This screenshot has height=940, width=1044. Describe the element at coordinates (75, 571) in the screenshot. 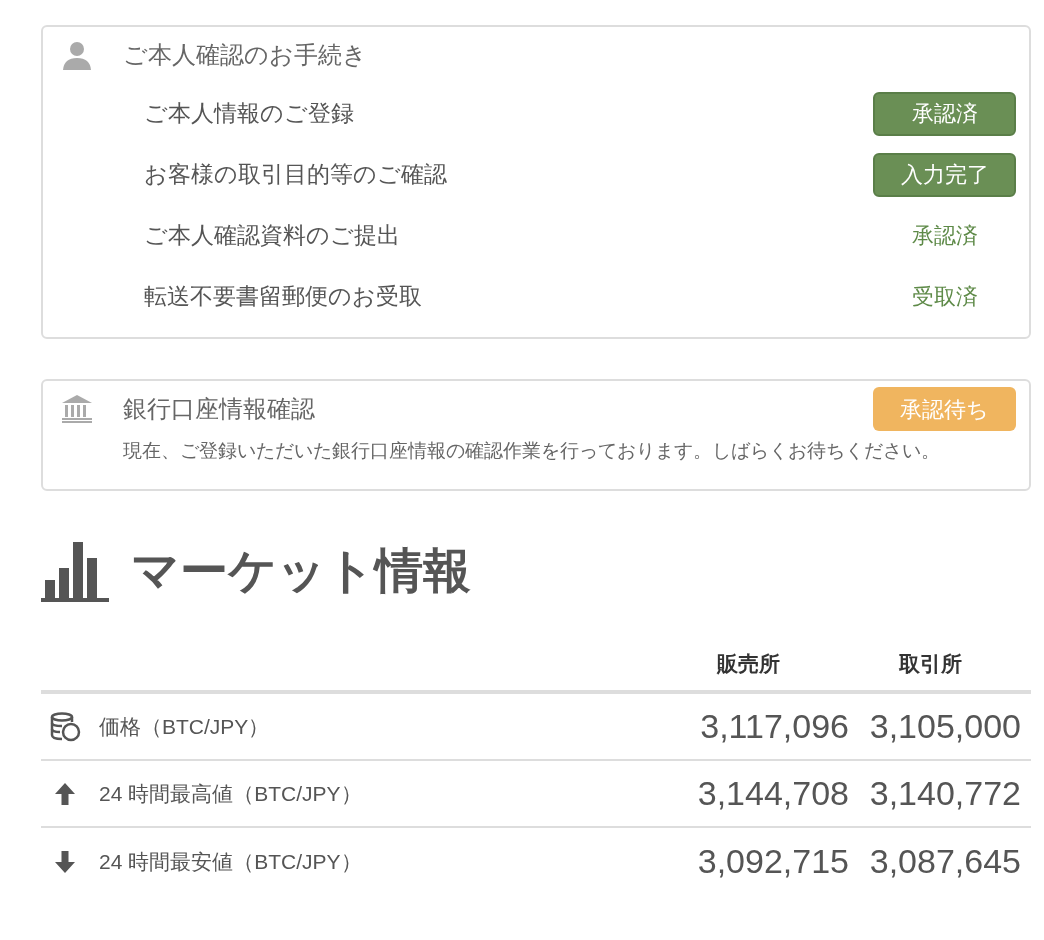

I see `bar-chart-icon` at that location.